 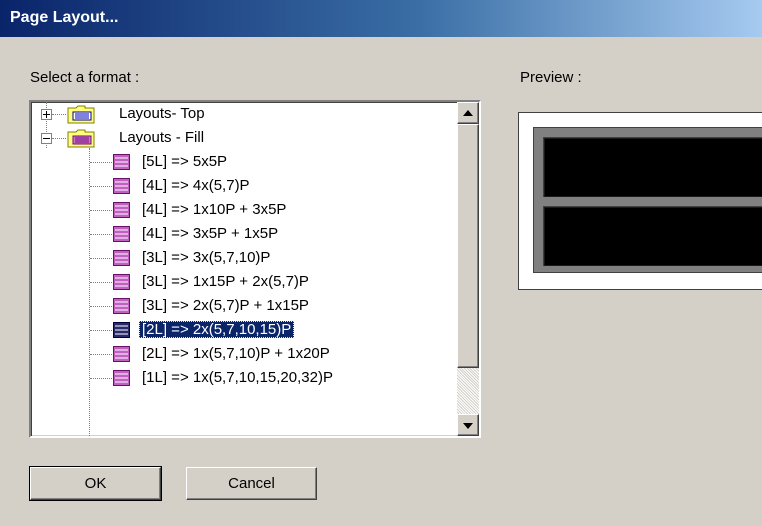 I want to click on tree-item-0: [5L] => 5x5P, so click(x=244, y=162).